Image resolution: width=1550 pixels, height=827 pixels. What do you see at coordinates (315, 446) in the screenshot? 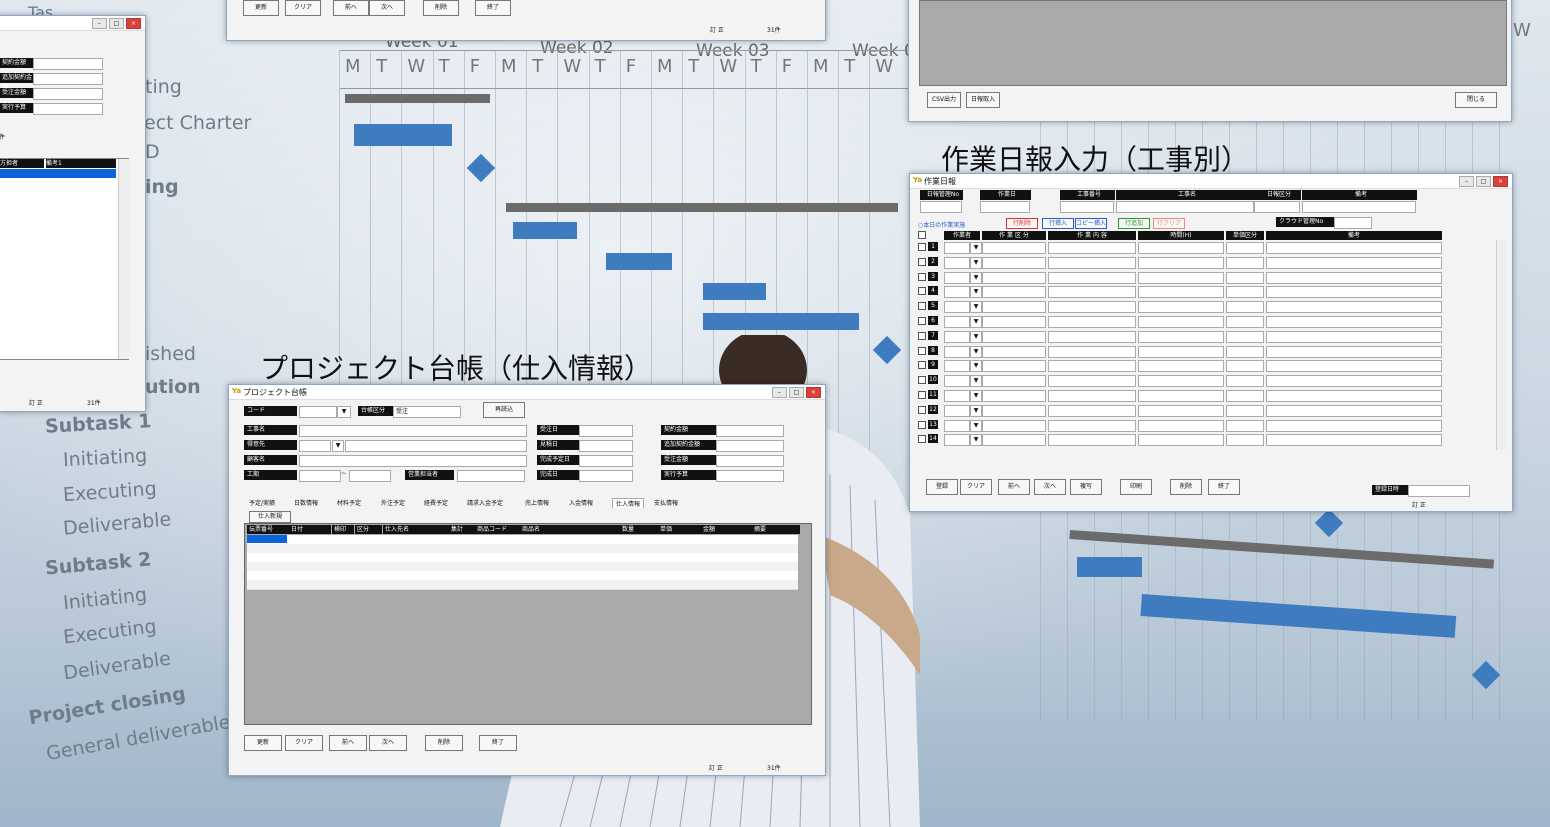
I see `customer-code-field` at bounding box center [315, 446].